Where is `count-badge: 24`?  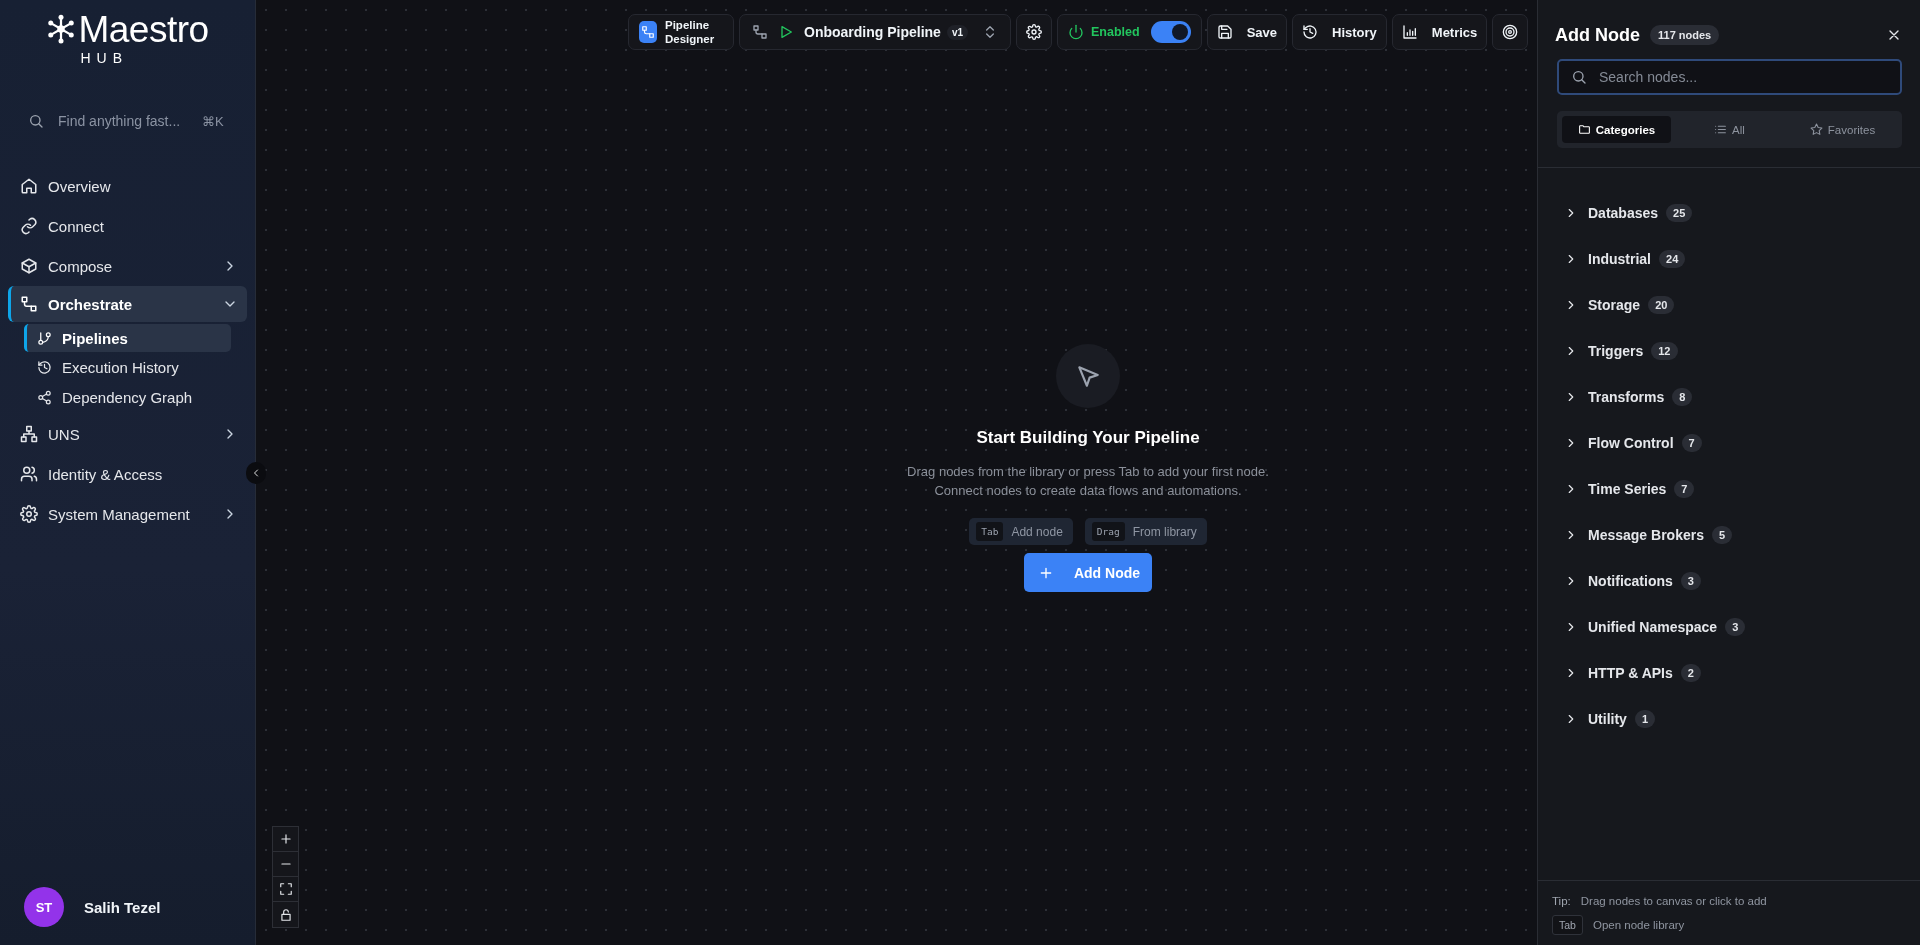 count-badge: 24 is located at coordinates (1672, 259).